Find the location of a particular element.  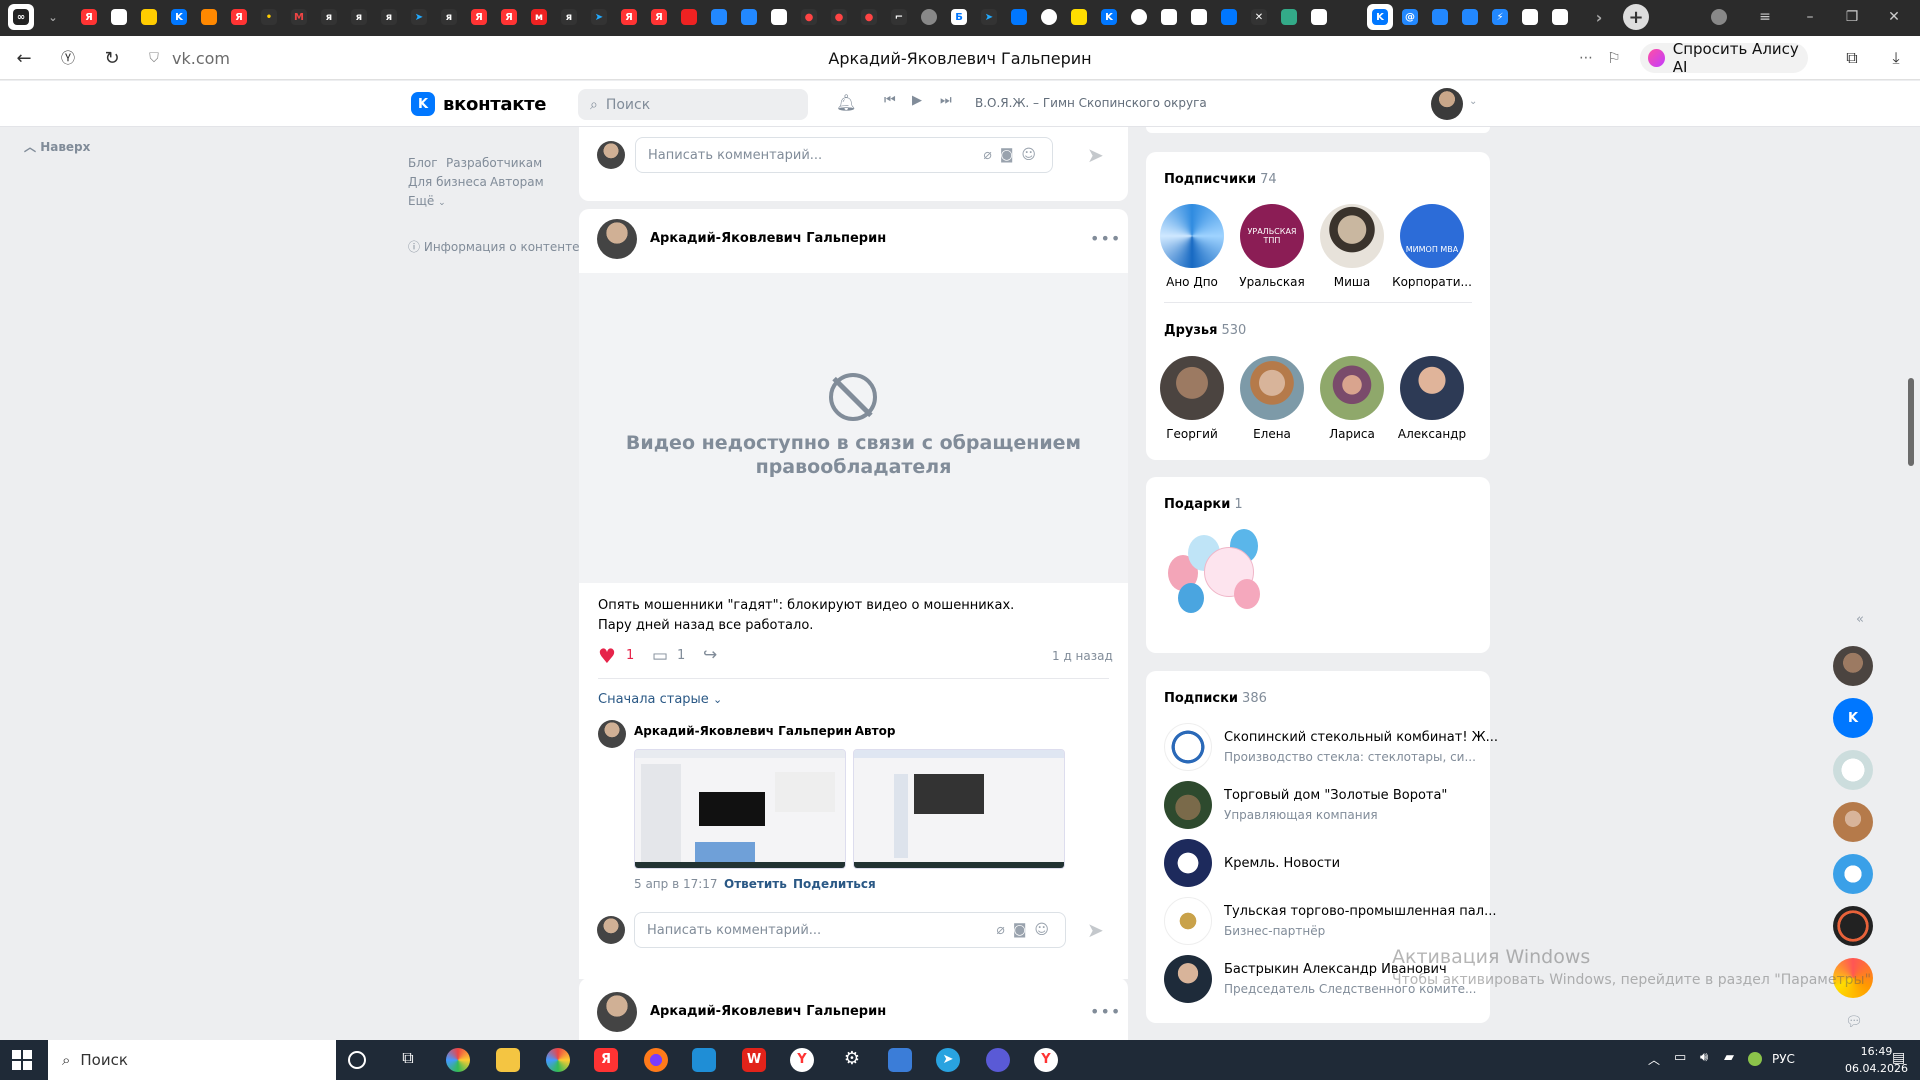

tab-avatar-icon is located at coordinates (929, 17).